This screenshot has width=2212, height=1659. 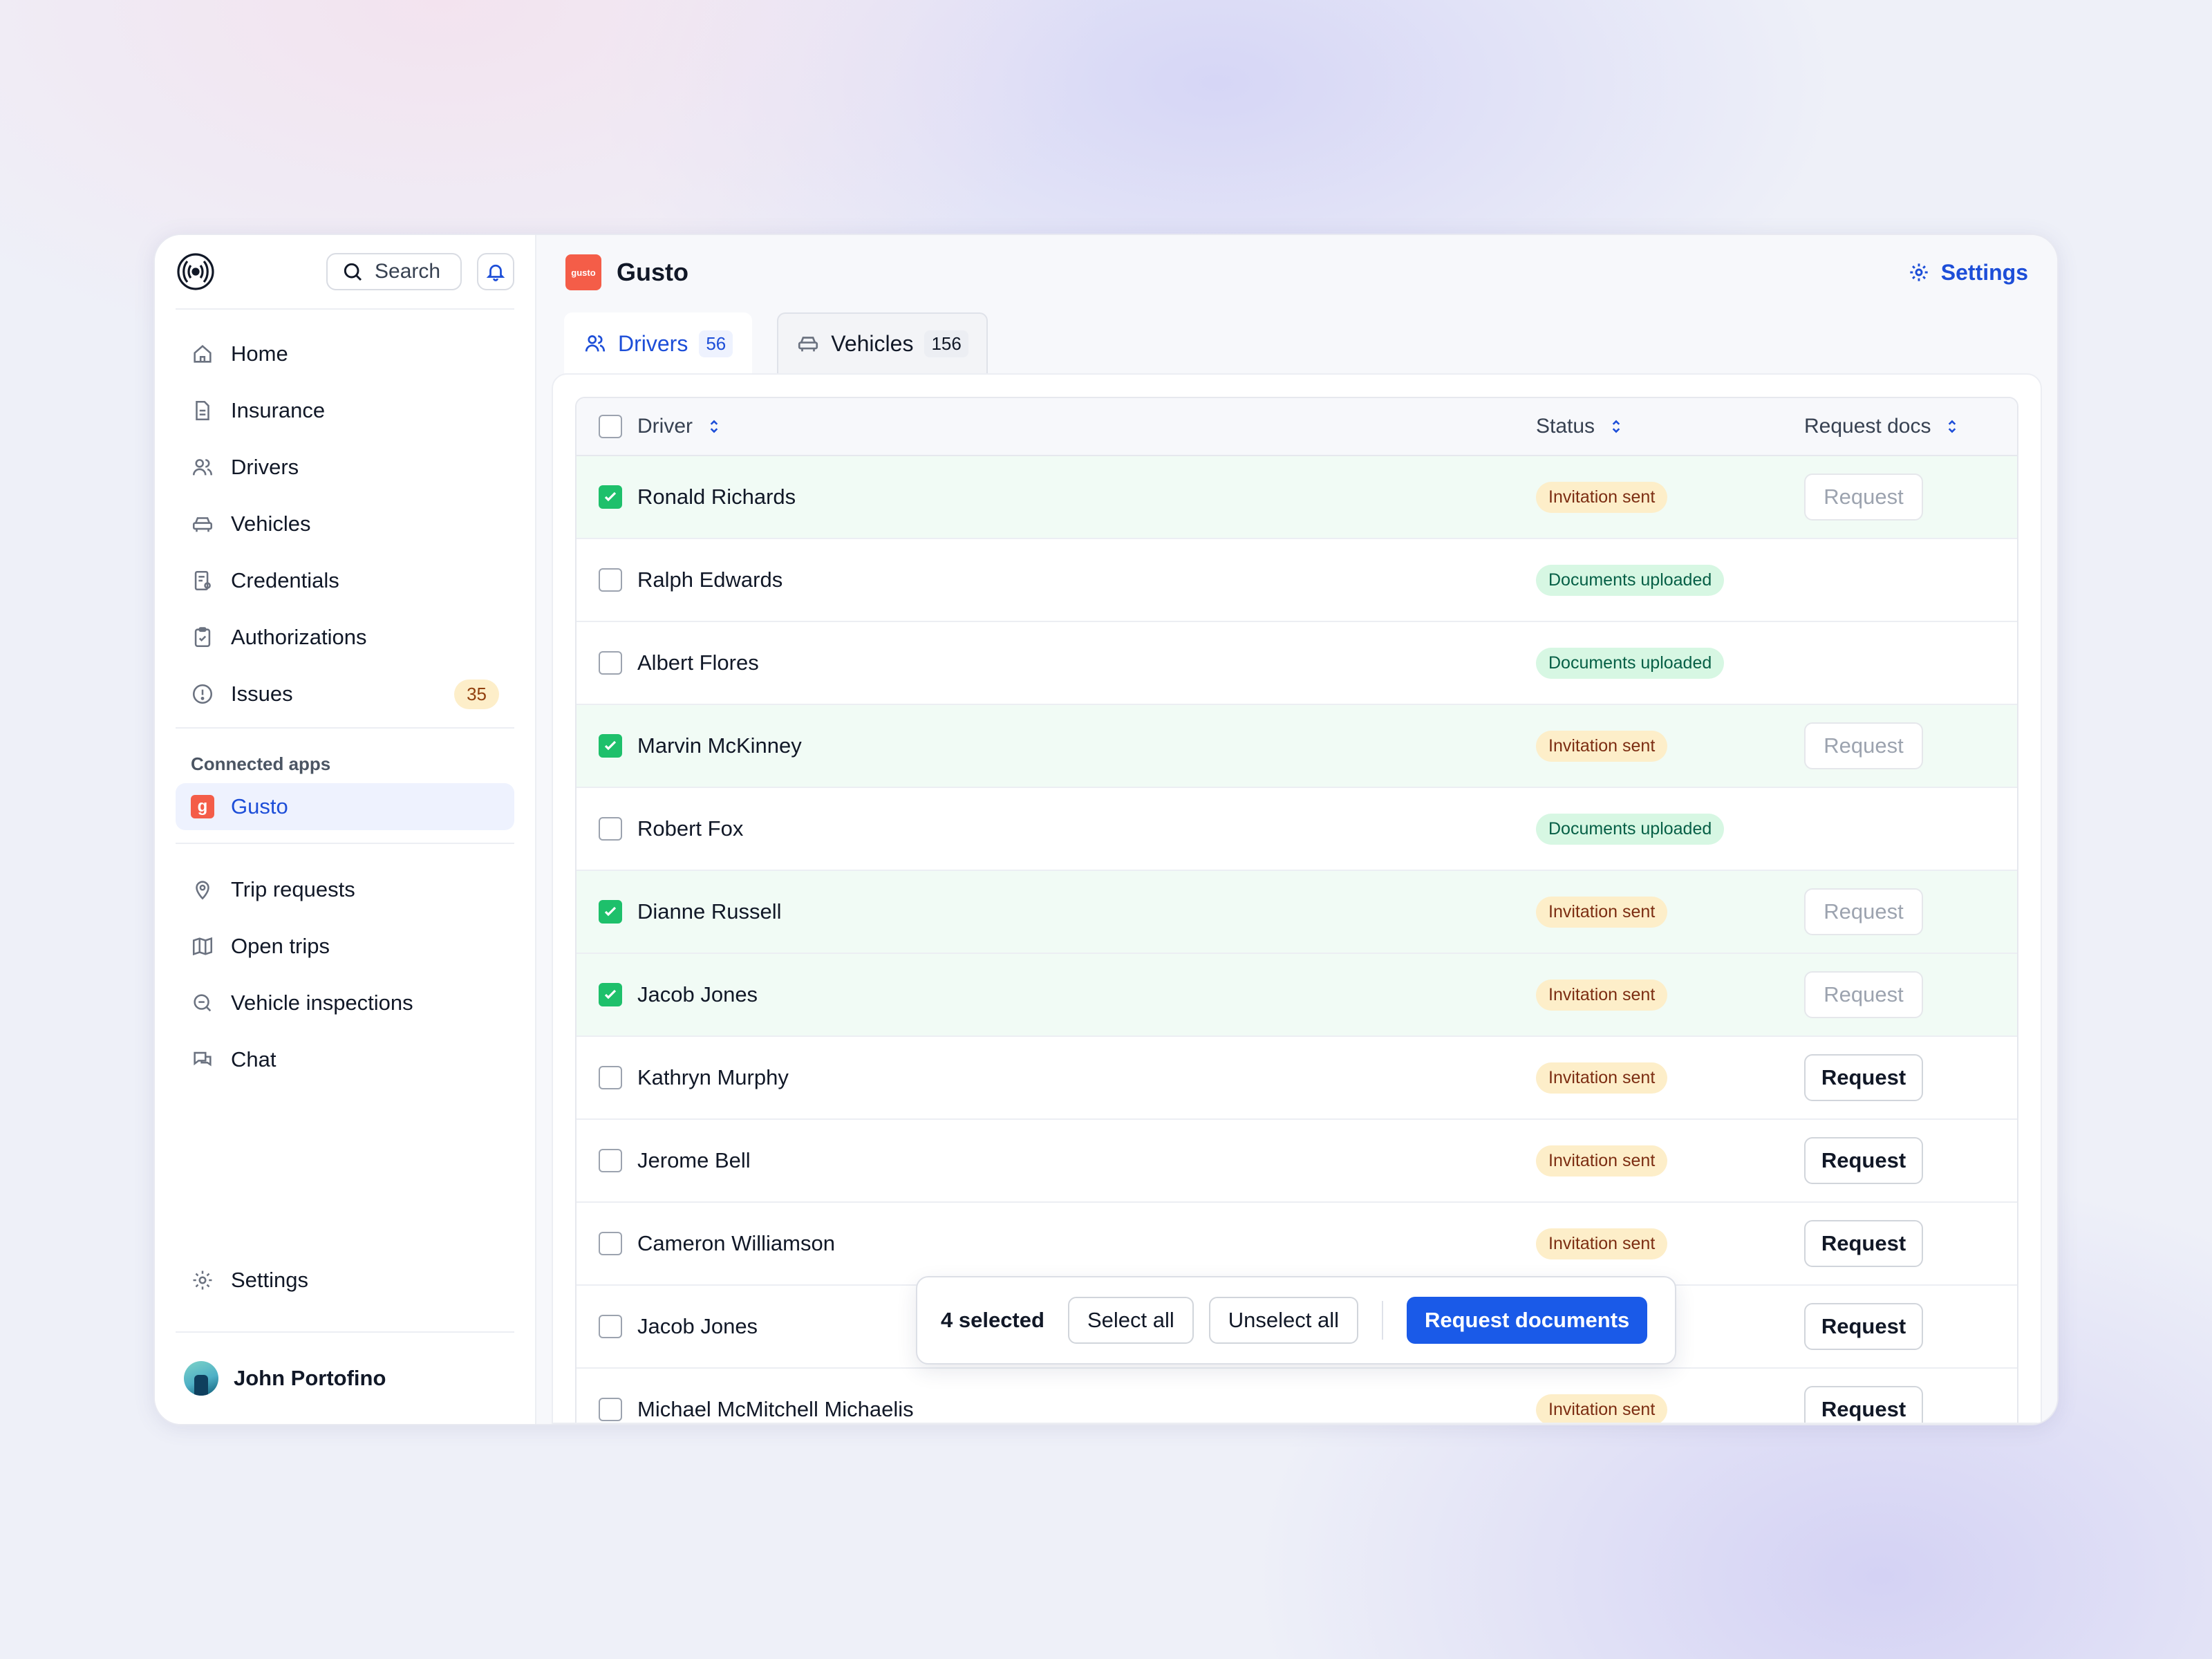 I want to click on driver-name: Albert Flores, so click(x=698, y=663).